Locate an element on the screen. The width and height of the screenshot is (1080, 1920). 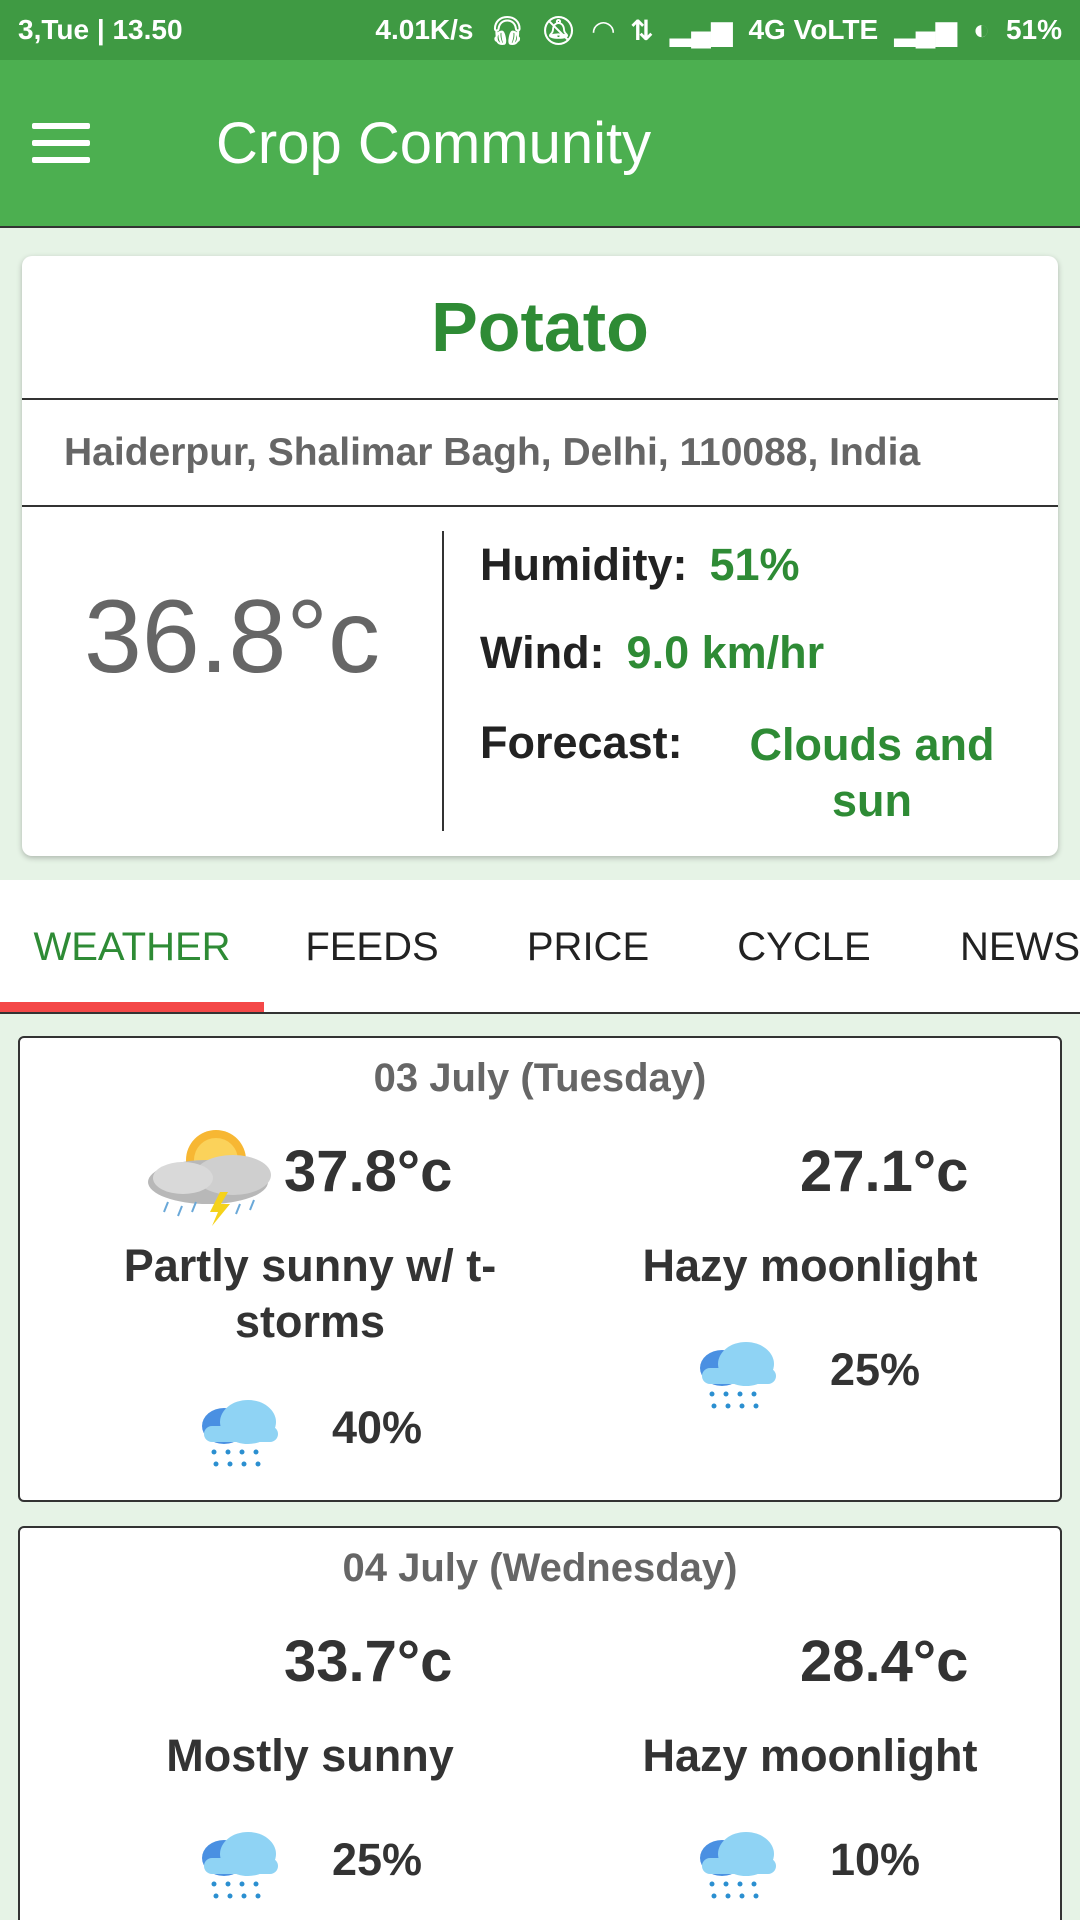
humidity-row: Humidity: 51% is located at coordinates (640, 565).